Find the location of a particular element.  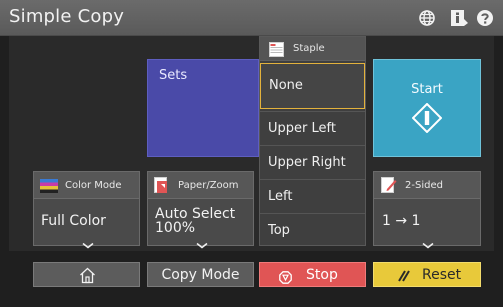

home-icon is located at coordinates (87, 275).